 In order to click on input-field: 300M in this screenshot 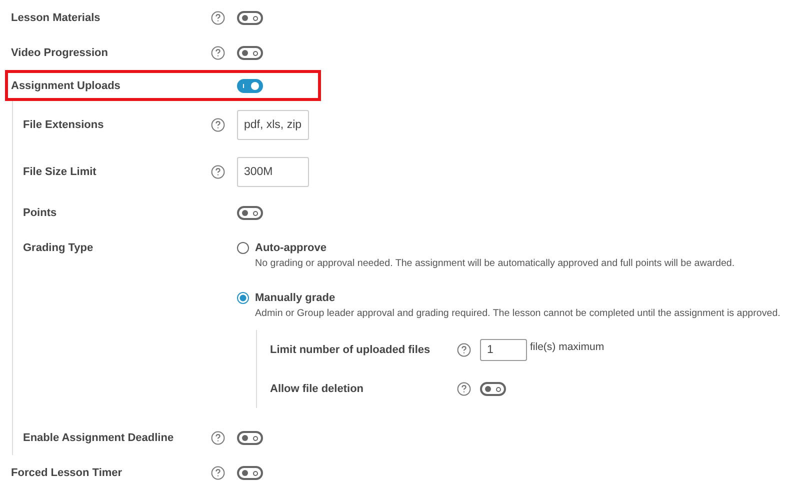, I will do `click(273, 171)`.